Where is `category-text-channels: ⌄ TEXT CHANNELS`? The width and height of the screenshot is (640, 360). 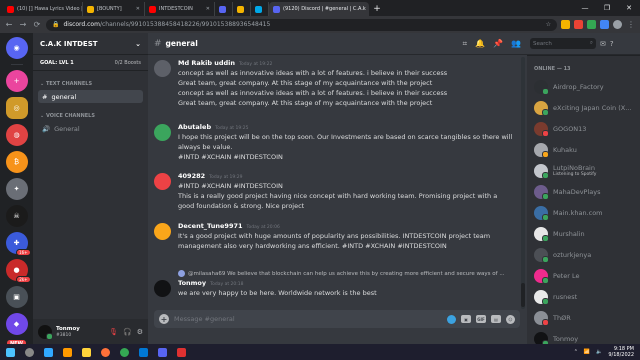
category-text-channels: ⌄ TEXT CHANNELS is located at coordinates (90, 80).